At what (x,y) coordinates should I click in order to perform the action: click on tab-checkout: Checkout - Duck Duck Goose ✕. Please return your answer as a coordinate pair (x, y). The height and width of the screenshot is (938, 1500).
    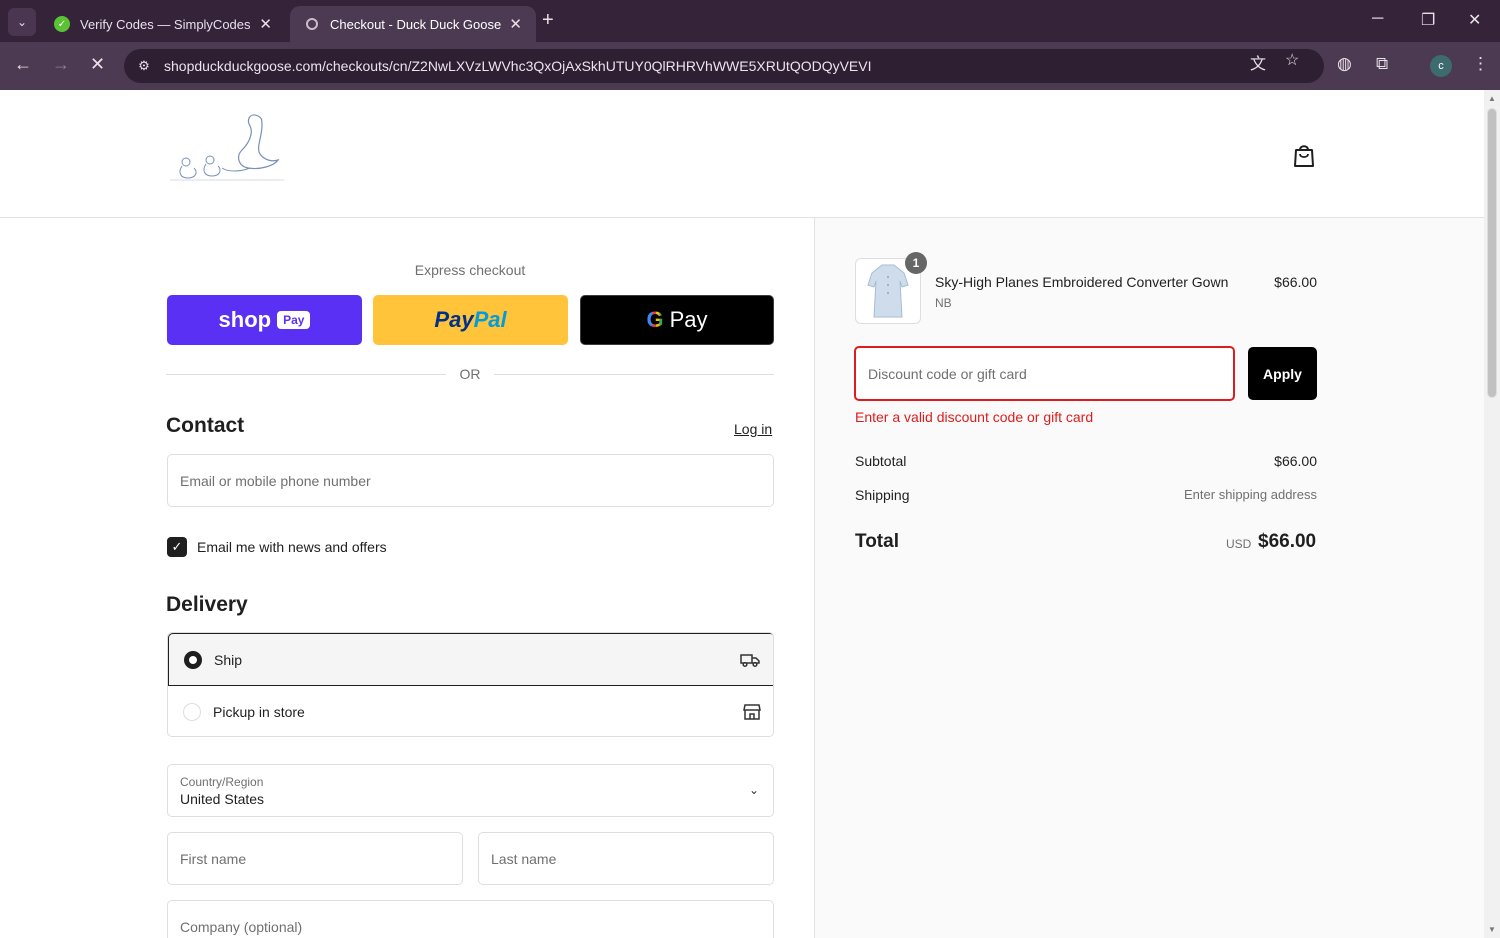
    Looking at the image, I should click on (413, 24).